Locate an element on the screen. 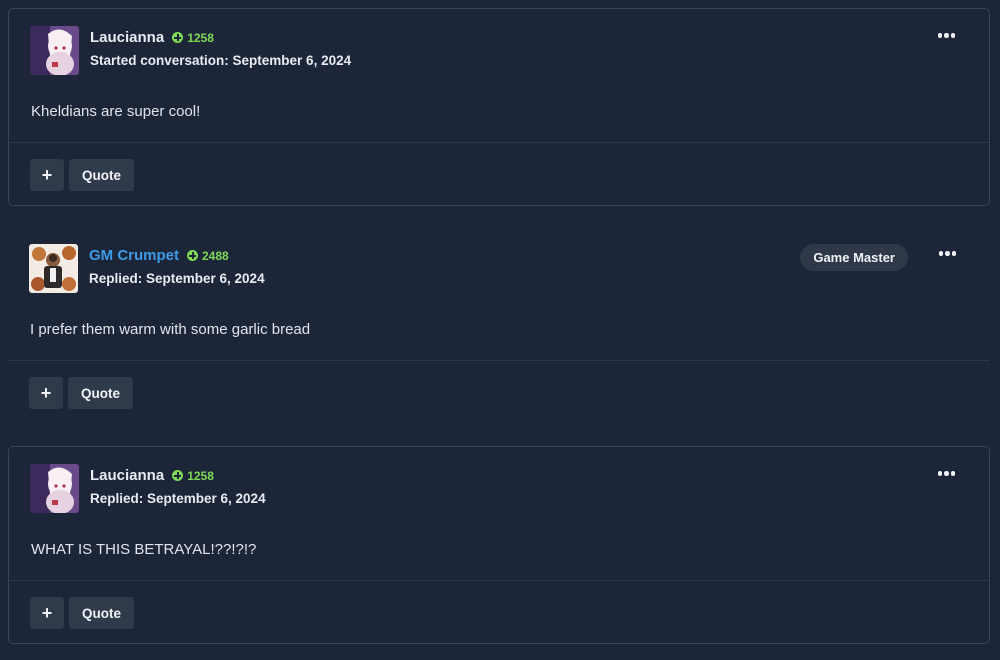 Image resolution: width=1000 pixels, height=660 pixels. reputation-badge: 2488 is located at coordinates (208, 256).